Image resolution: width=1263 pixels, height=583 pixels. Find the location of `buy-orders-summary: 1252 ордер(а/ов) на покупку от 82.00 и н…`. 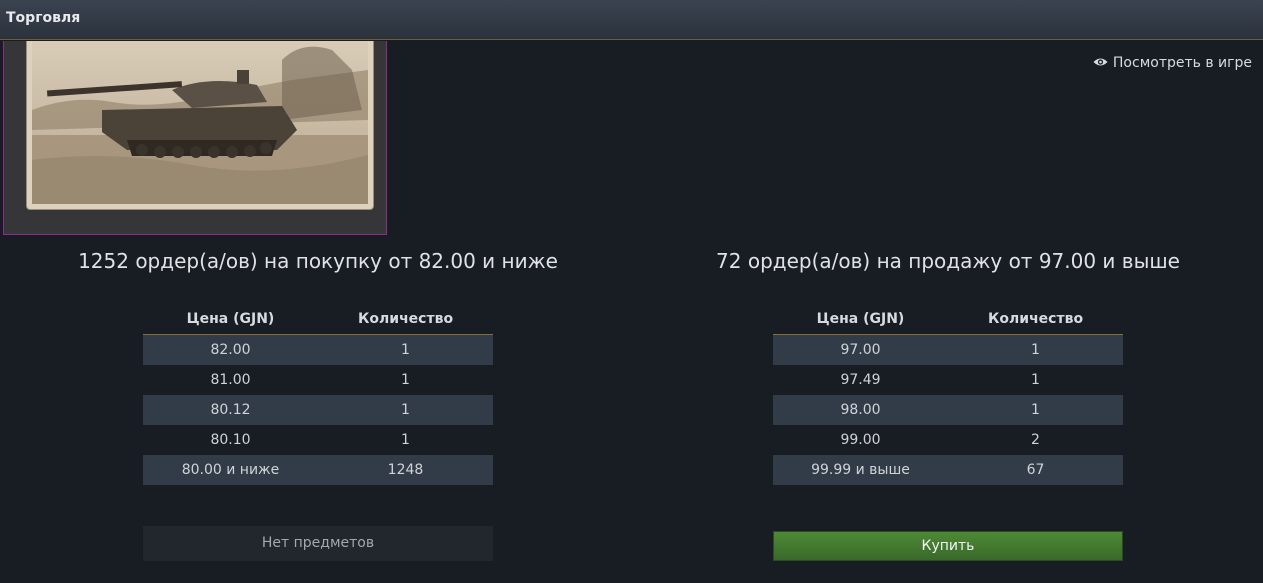

buy-orders-summary: 1252 ордер(а/ов) на покупку от 82.00 и н… is located at coordinates (318, 261).